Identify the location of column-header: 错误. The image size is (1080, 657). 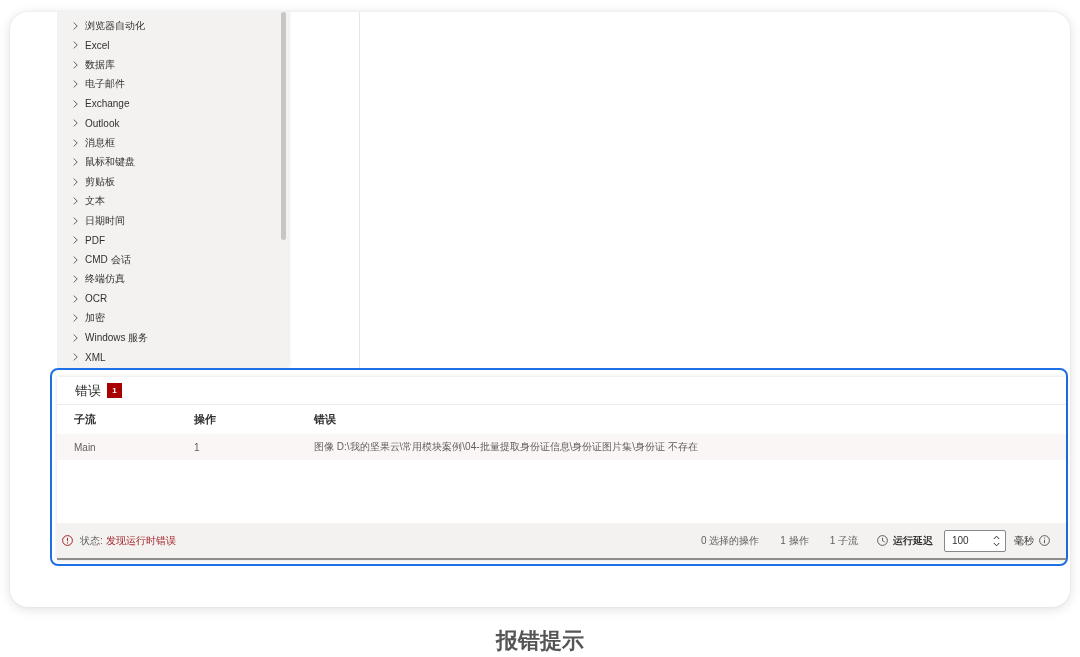
(325, 419).